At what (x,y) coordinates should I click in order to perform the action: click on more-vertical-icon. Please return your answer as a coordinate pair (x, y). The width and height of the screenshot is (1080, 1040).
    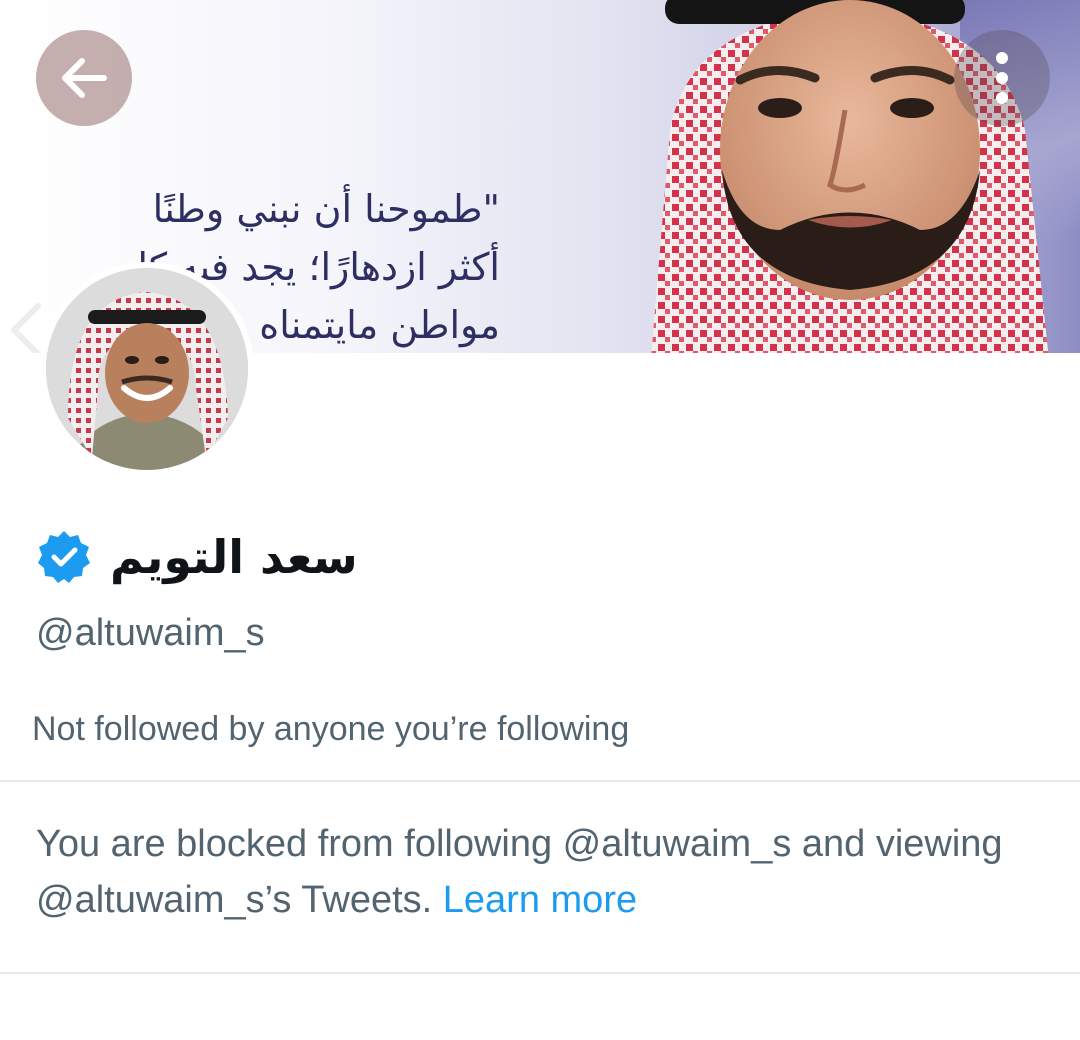
    Looking at the image, I should click on (1002, 78).